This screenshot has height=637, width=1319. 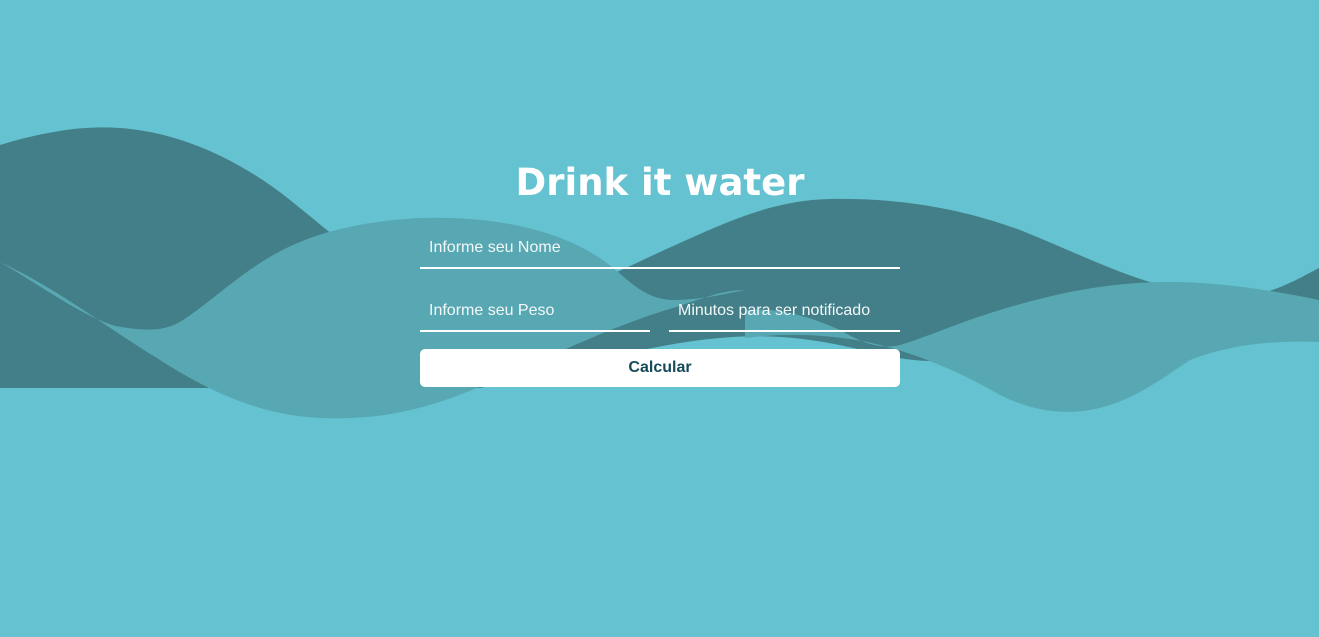 I want to click on name-input, so click(x=660, y=249).